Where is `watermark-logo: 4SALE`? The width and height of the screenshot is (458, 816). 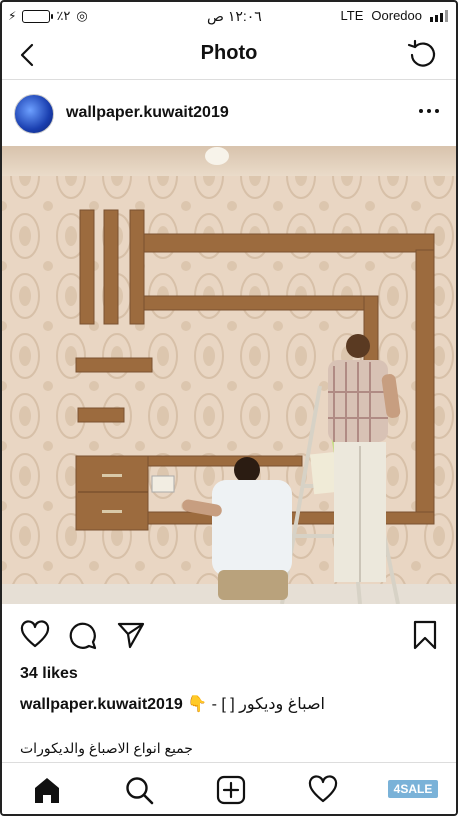
watermark-logo: 4SALE is located at coordinates (413, 789).